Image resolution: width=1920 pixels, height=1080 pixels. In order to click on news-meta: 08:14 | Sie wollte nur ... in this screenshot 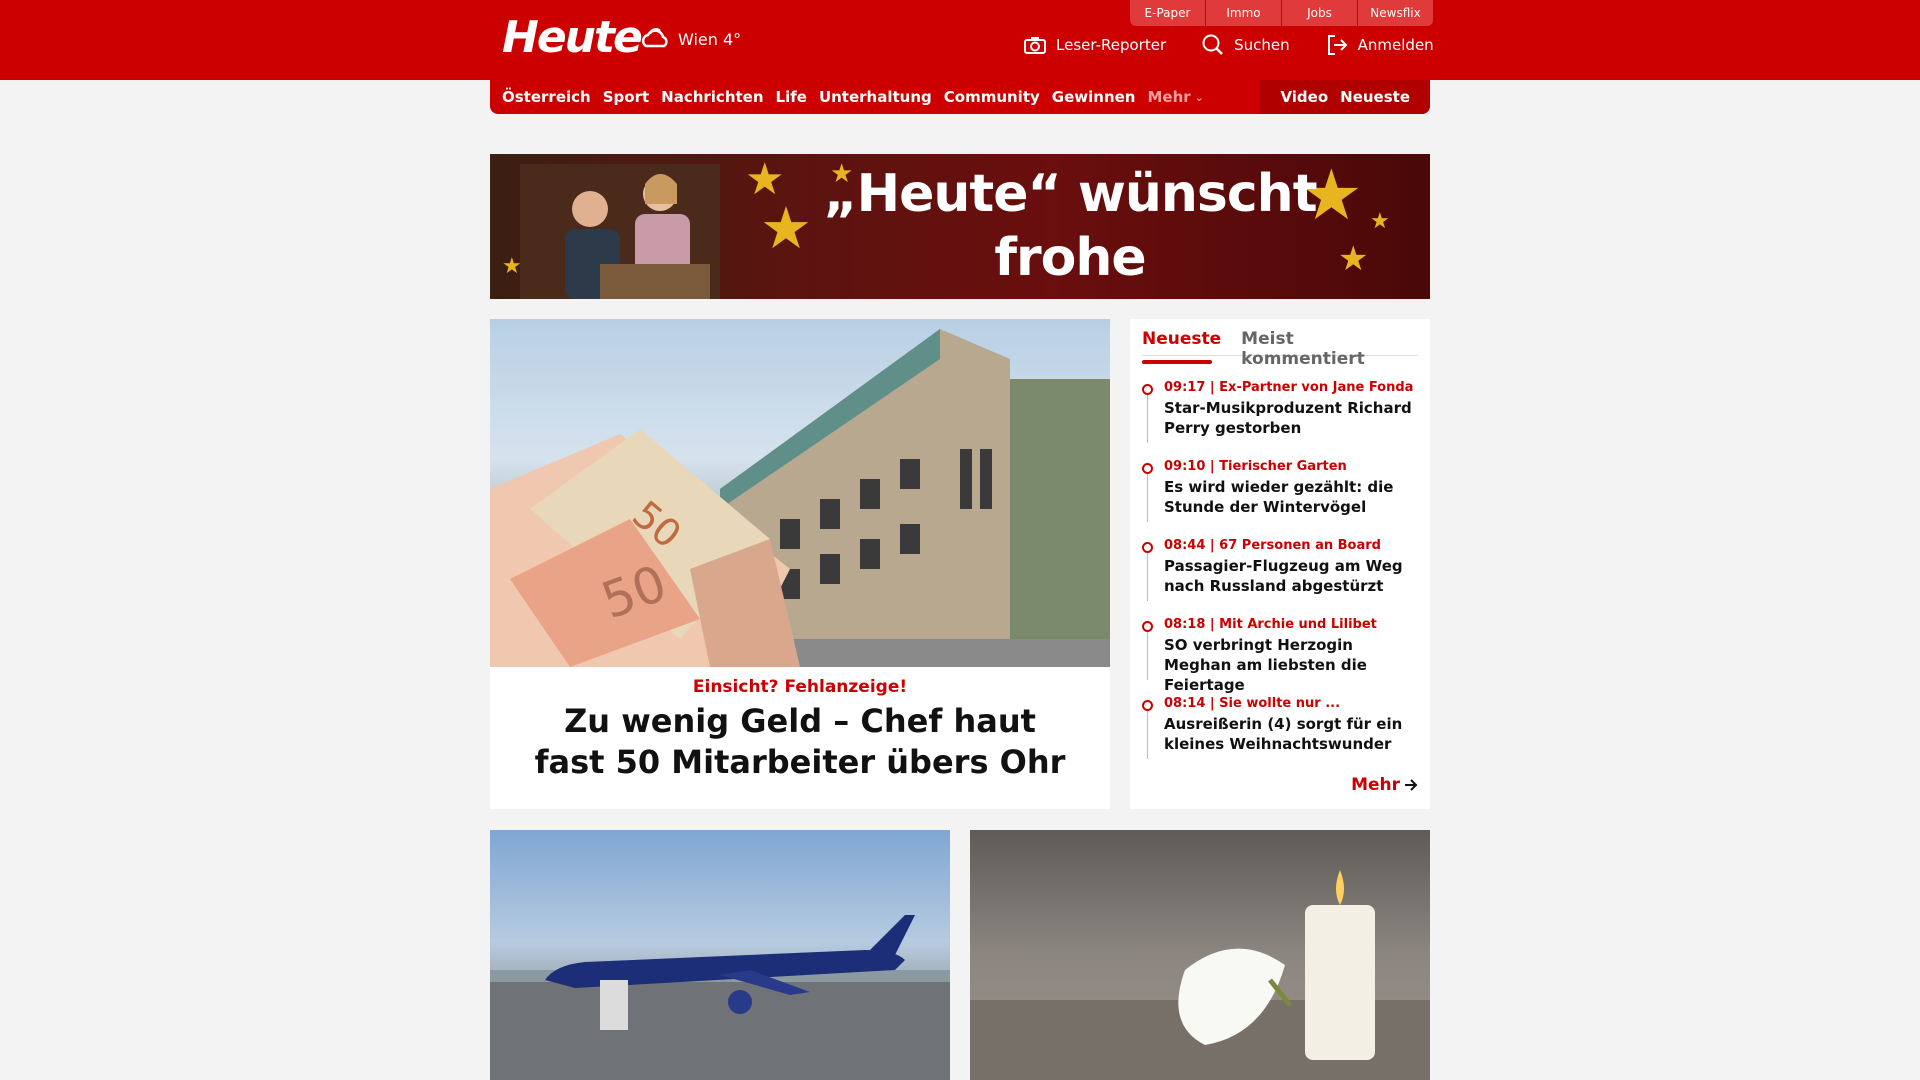, I will do `click(1252, 703)`.